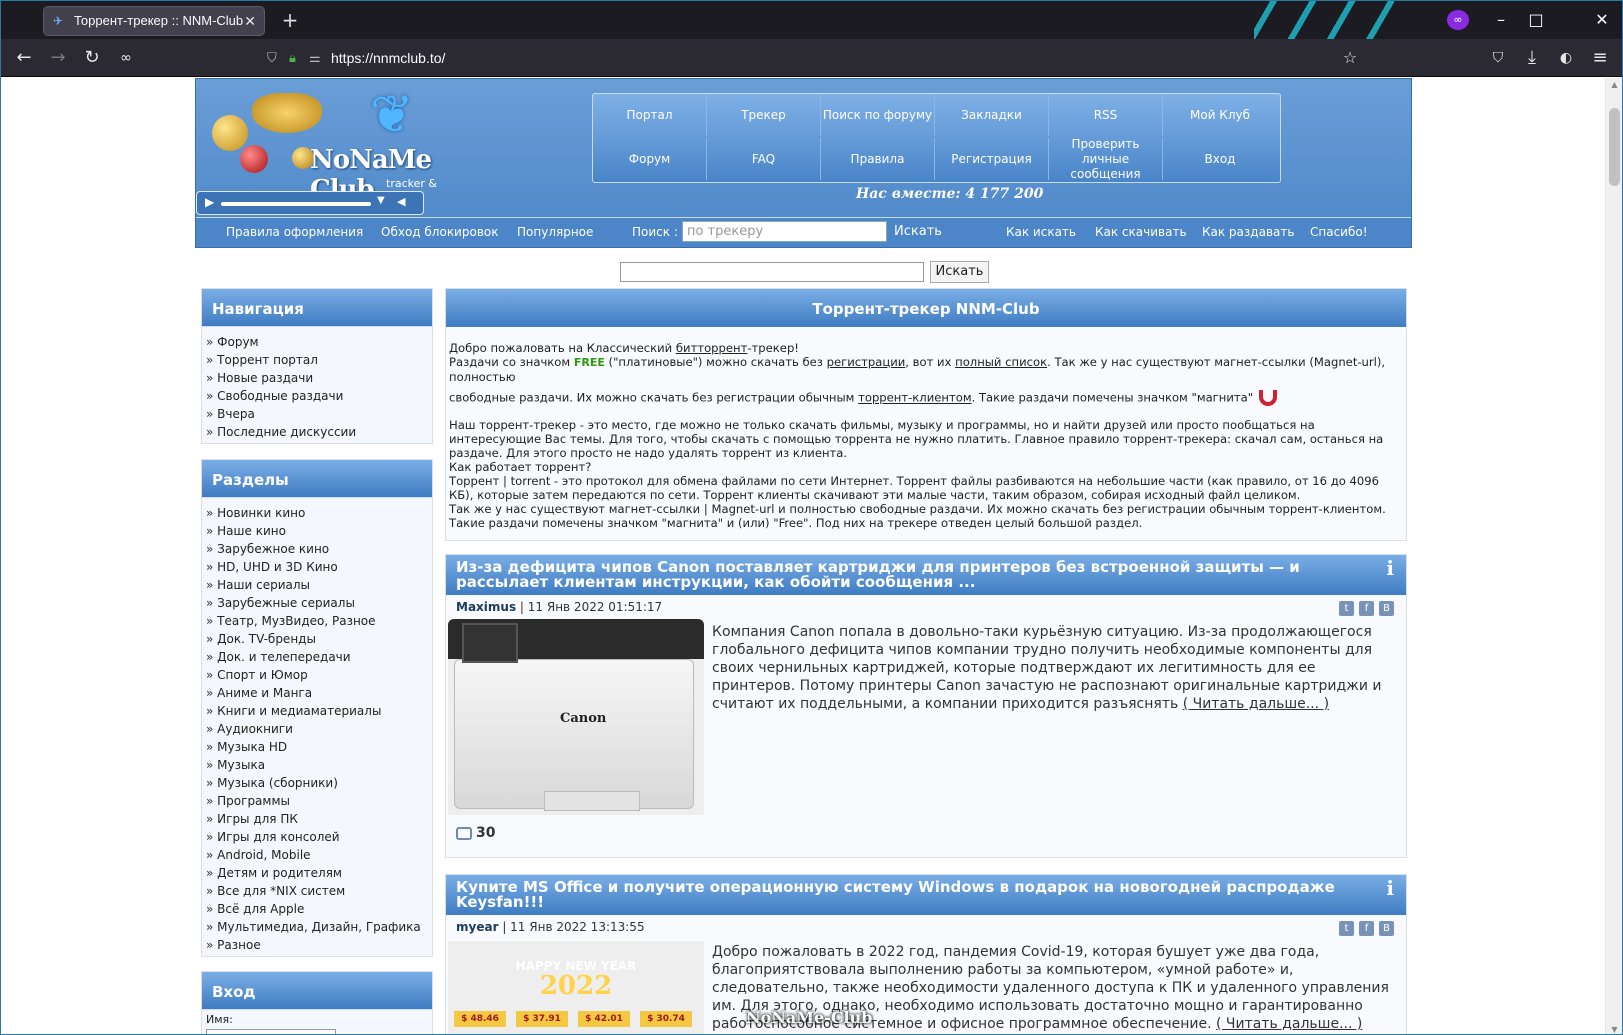 The width and height of the screenshot is (1623, 1035). What do you see at coordinates (1566, 58) in the screenshot?
I see `account-avatar-icon: ◐` at bounding box center [1566, 58].